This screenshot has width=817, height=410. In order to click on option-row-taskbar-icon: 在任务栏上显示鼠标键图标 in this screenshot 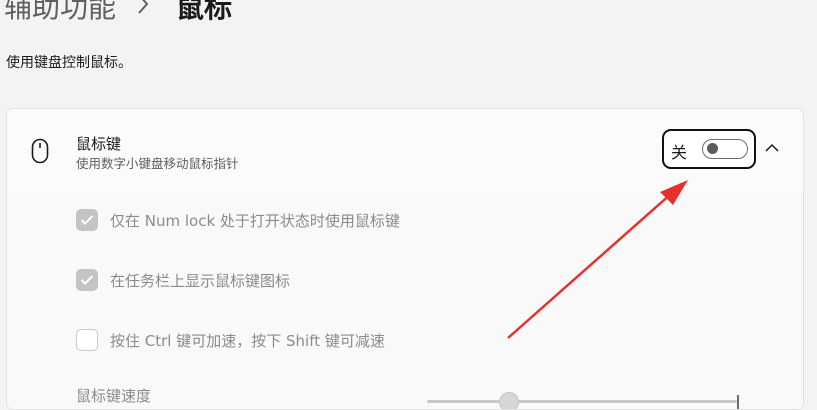, I will do `click(405, 281)`.